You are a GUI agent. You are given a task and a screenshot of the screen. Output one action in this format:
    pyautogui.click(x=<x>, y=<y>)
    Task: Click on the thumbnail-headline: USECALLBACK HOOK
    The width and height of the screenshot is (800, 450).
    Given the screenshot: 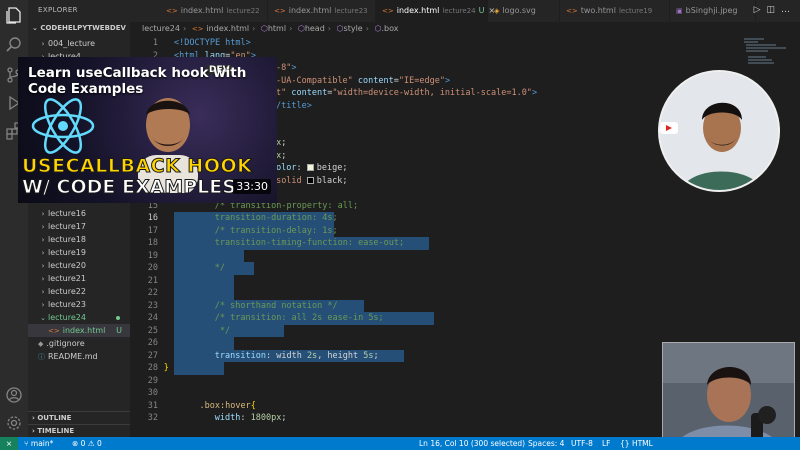 What is the action you would take?
    pyautogui.click(x=137, y=166)
    